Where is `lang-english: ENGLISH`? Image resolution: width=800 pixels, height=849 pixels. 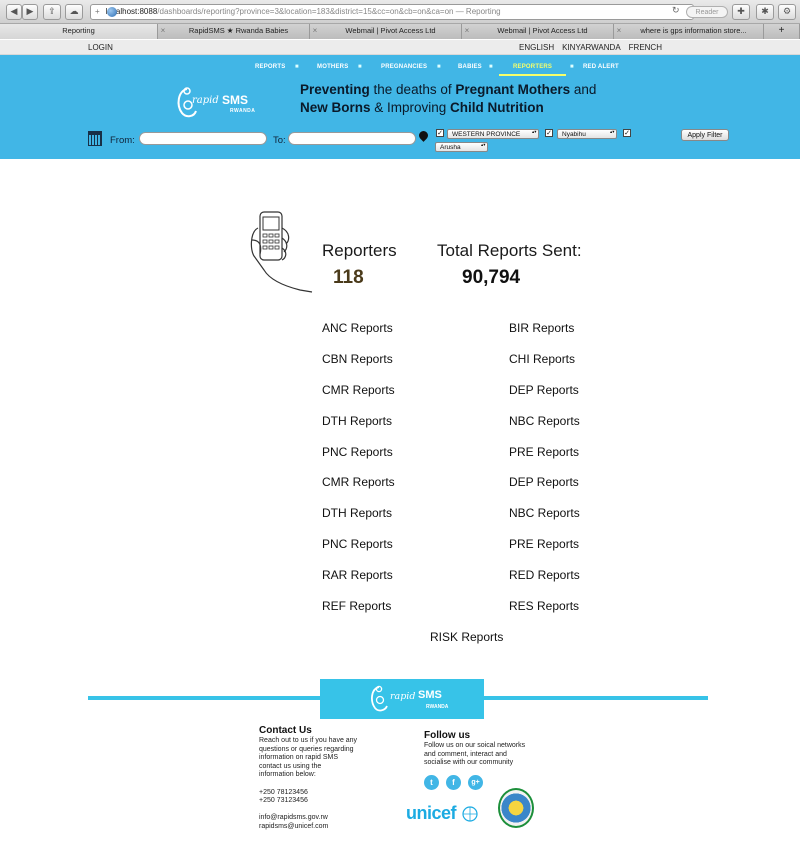
lang-english: ENGLISH is located at coordinates (536, 47).